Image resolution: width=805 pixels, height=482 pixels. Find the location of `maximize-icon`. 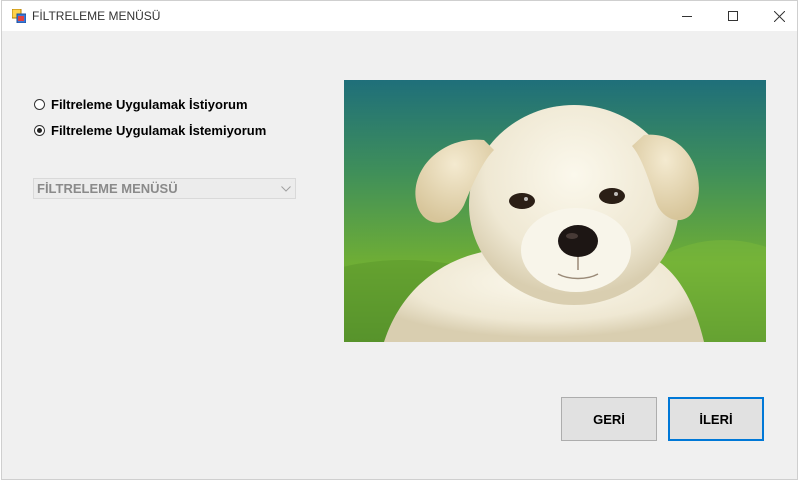

maximize-icon is located at coordinates (733, 16).